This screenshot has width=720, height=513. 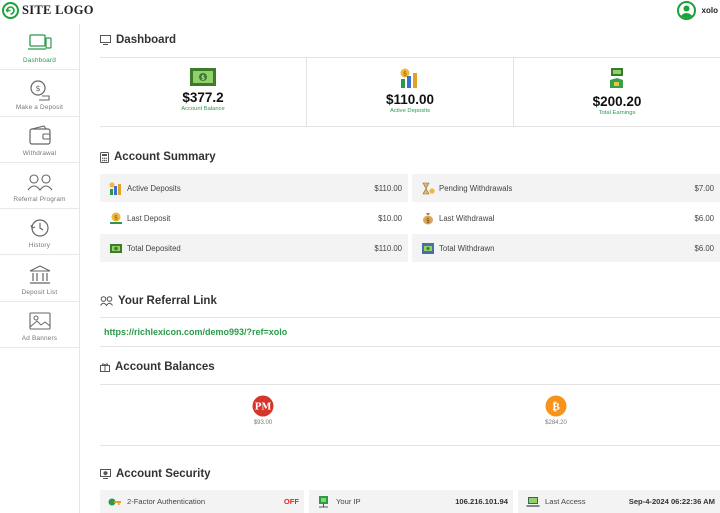 I want to click on sidebar-item-dashboard: Dashboard, so click(x=39, y=47).